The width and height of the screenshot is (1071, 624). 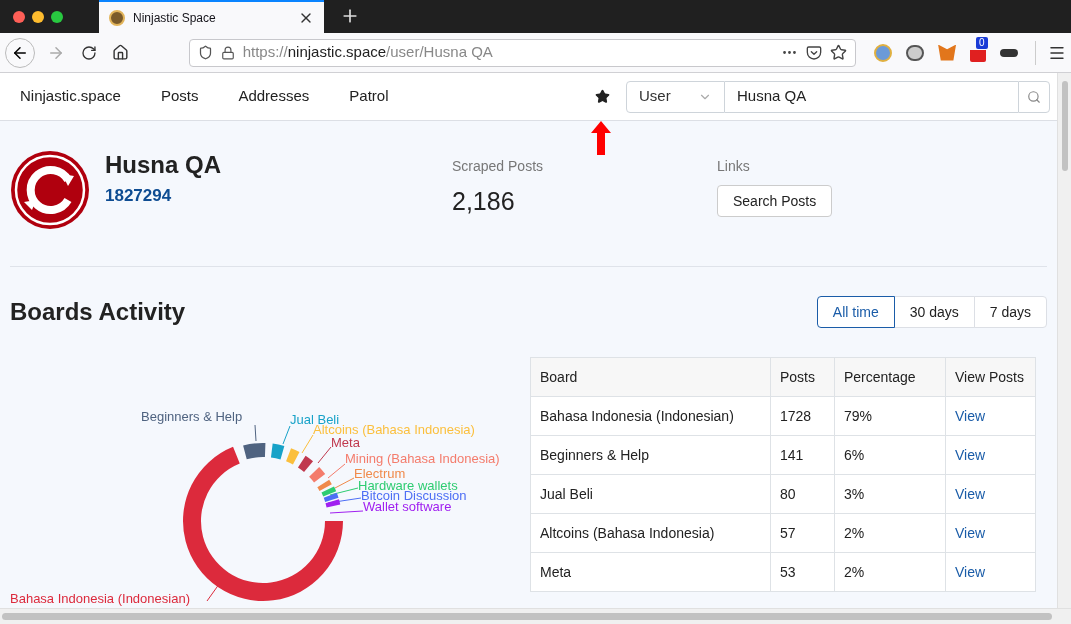 I want to click on table-cell: 80, so click(x=802, y=494).